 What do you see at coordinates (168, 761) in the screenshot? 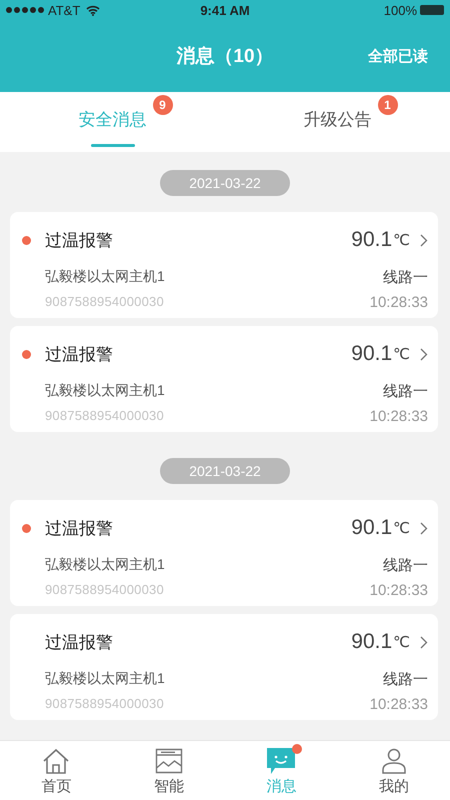
I see `chart-board-icon` at bounding box center [168, 761].